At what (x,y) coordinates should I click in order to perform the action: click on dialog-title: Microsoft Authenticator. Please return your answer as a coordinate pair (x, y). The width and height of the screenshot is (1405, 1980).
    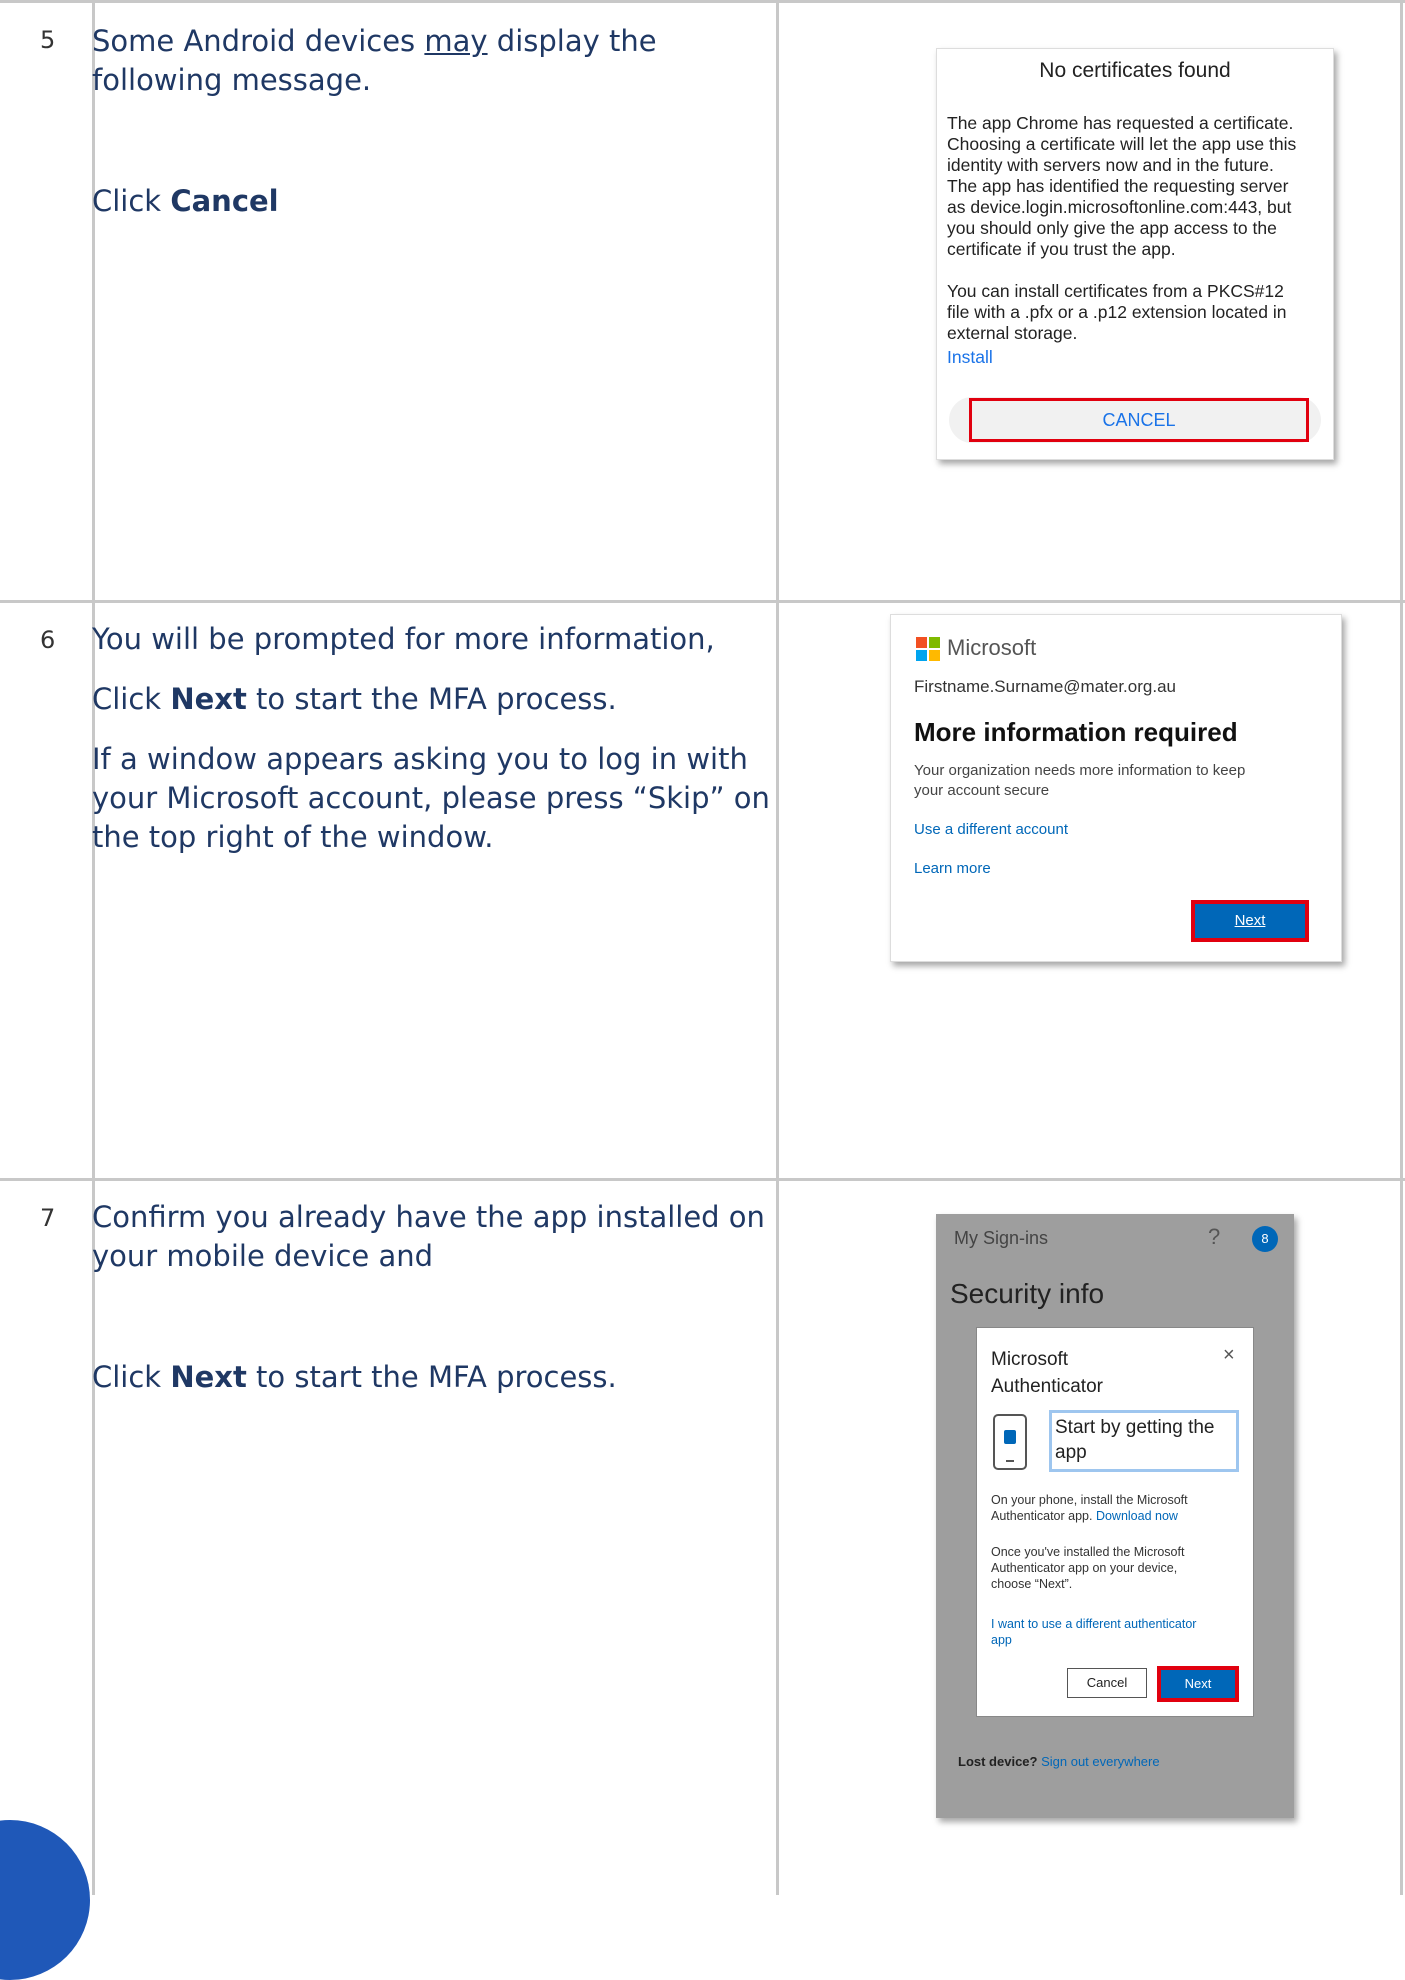
    Looking at the image, I should click on (1047, 1373).